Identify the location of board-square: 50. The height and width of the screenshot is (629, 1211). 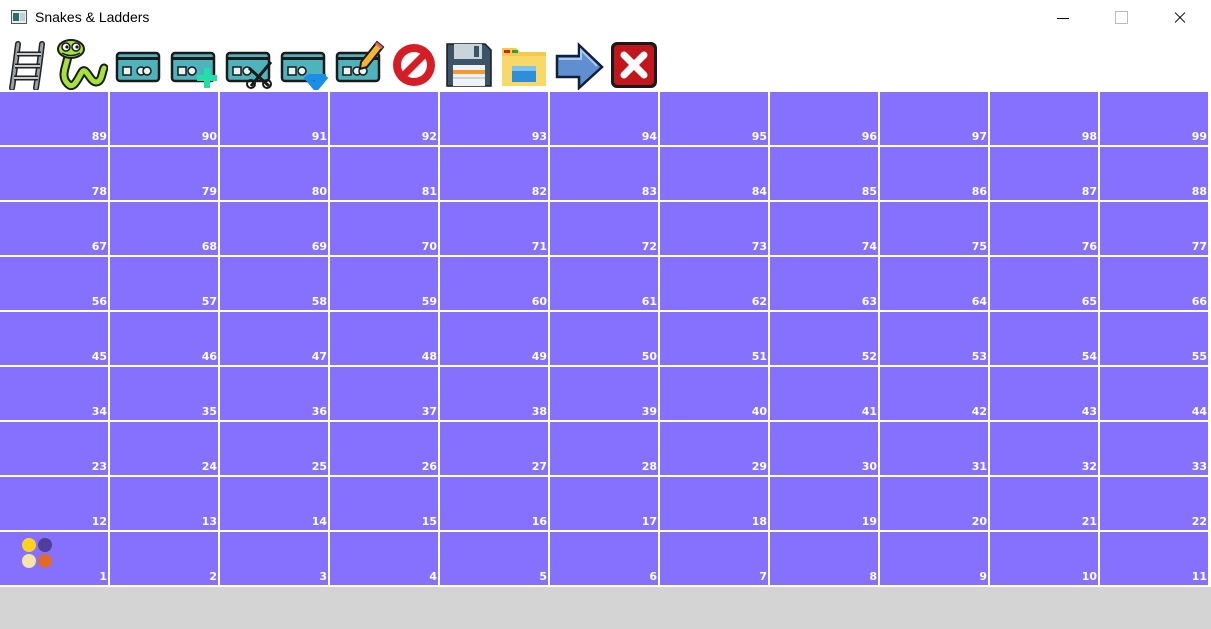
(605, 339).